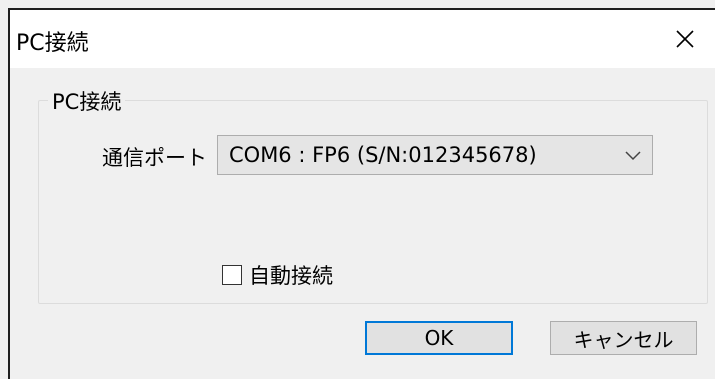 Image resolution: width=715 pixels, height=379 pixels. I want to click on communication-port-value: COM6 : FP6 (S/N:012345678), so click(383, 155).